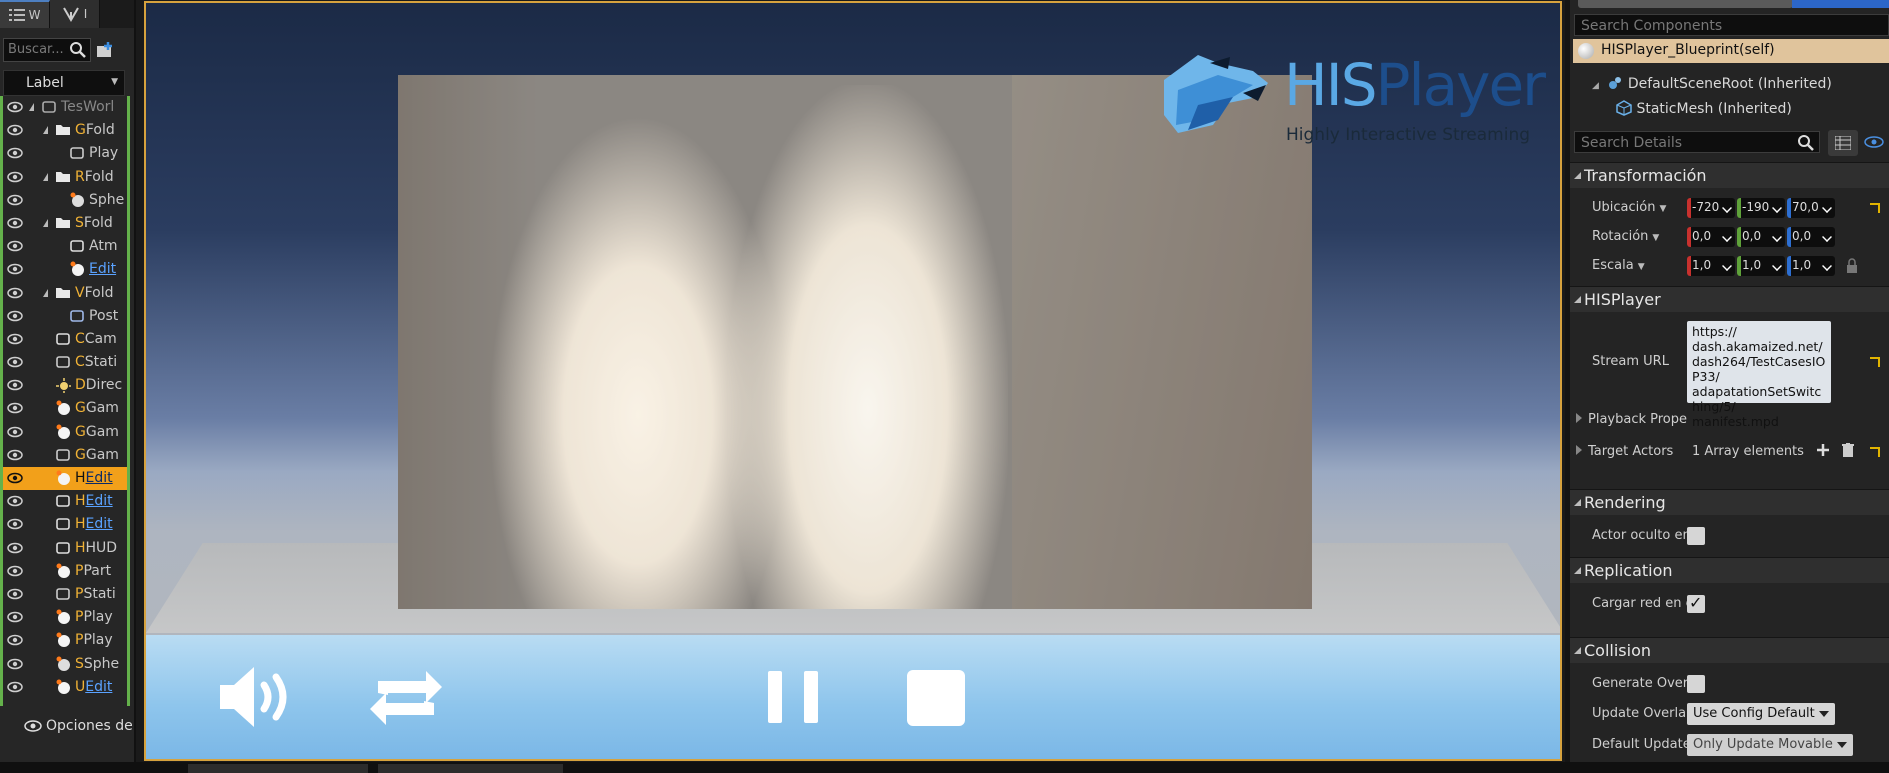 This screenshot has width=1889, height=773. I want to click on stop-icon, so click(936, 698).